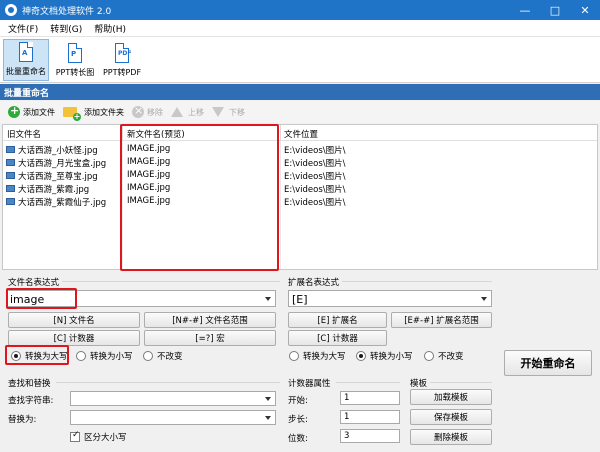  I want to click on find-string-label: 查找字符串:, so click(31, 401).